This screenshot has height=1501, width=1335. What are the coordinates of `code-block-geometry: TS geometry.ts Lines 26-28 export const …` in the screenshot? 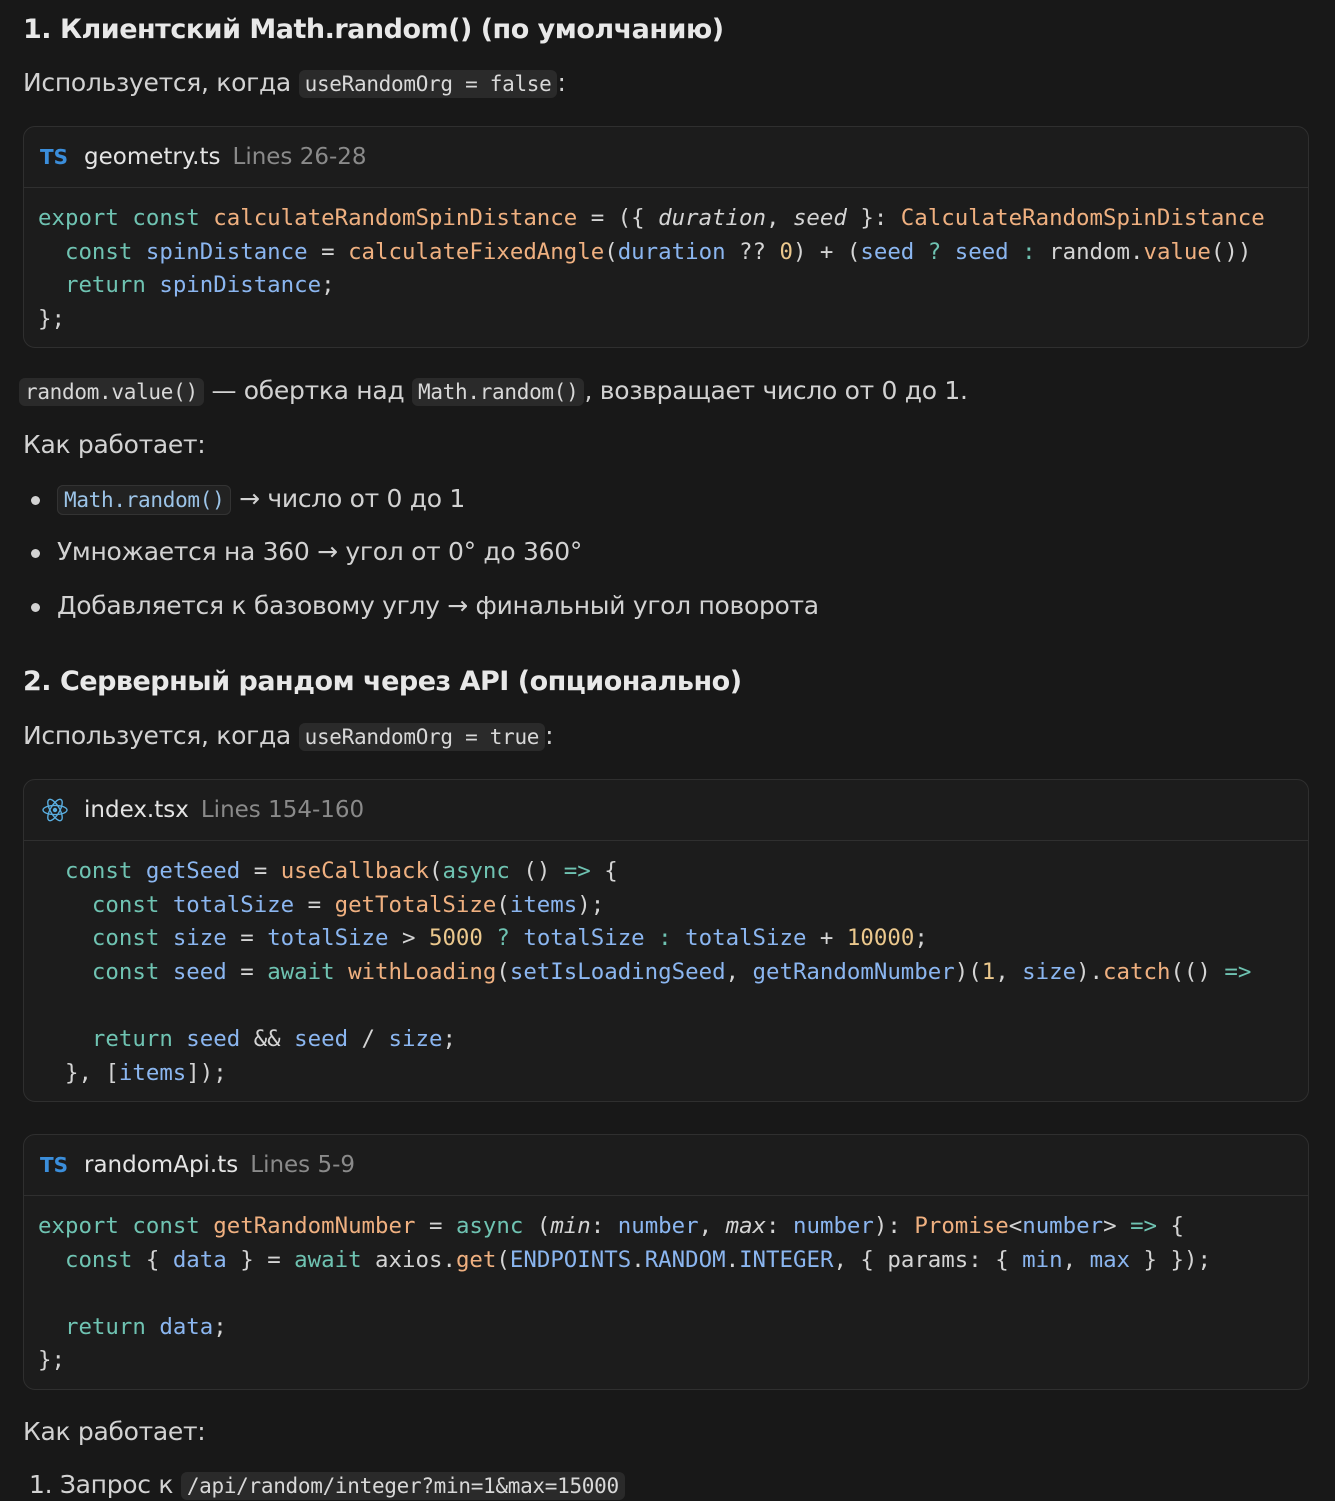 It's located at (666, 237).